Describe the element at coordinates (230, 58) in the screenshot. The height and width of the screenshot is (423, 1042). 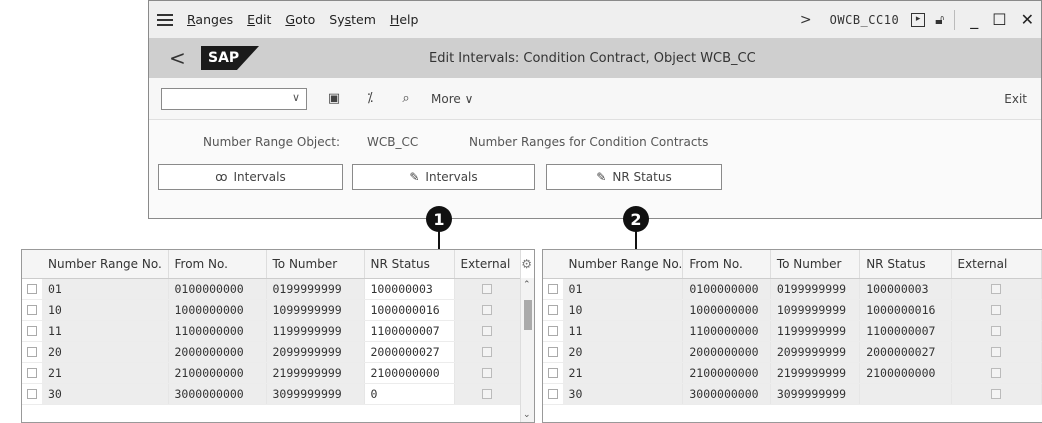
I see `sap-logo: SAP` at that location.